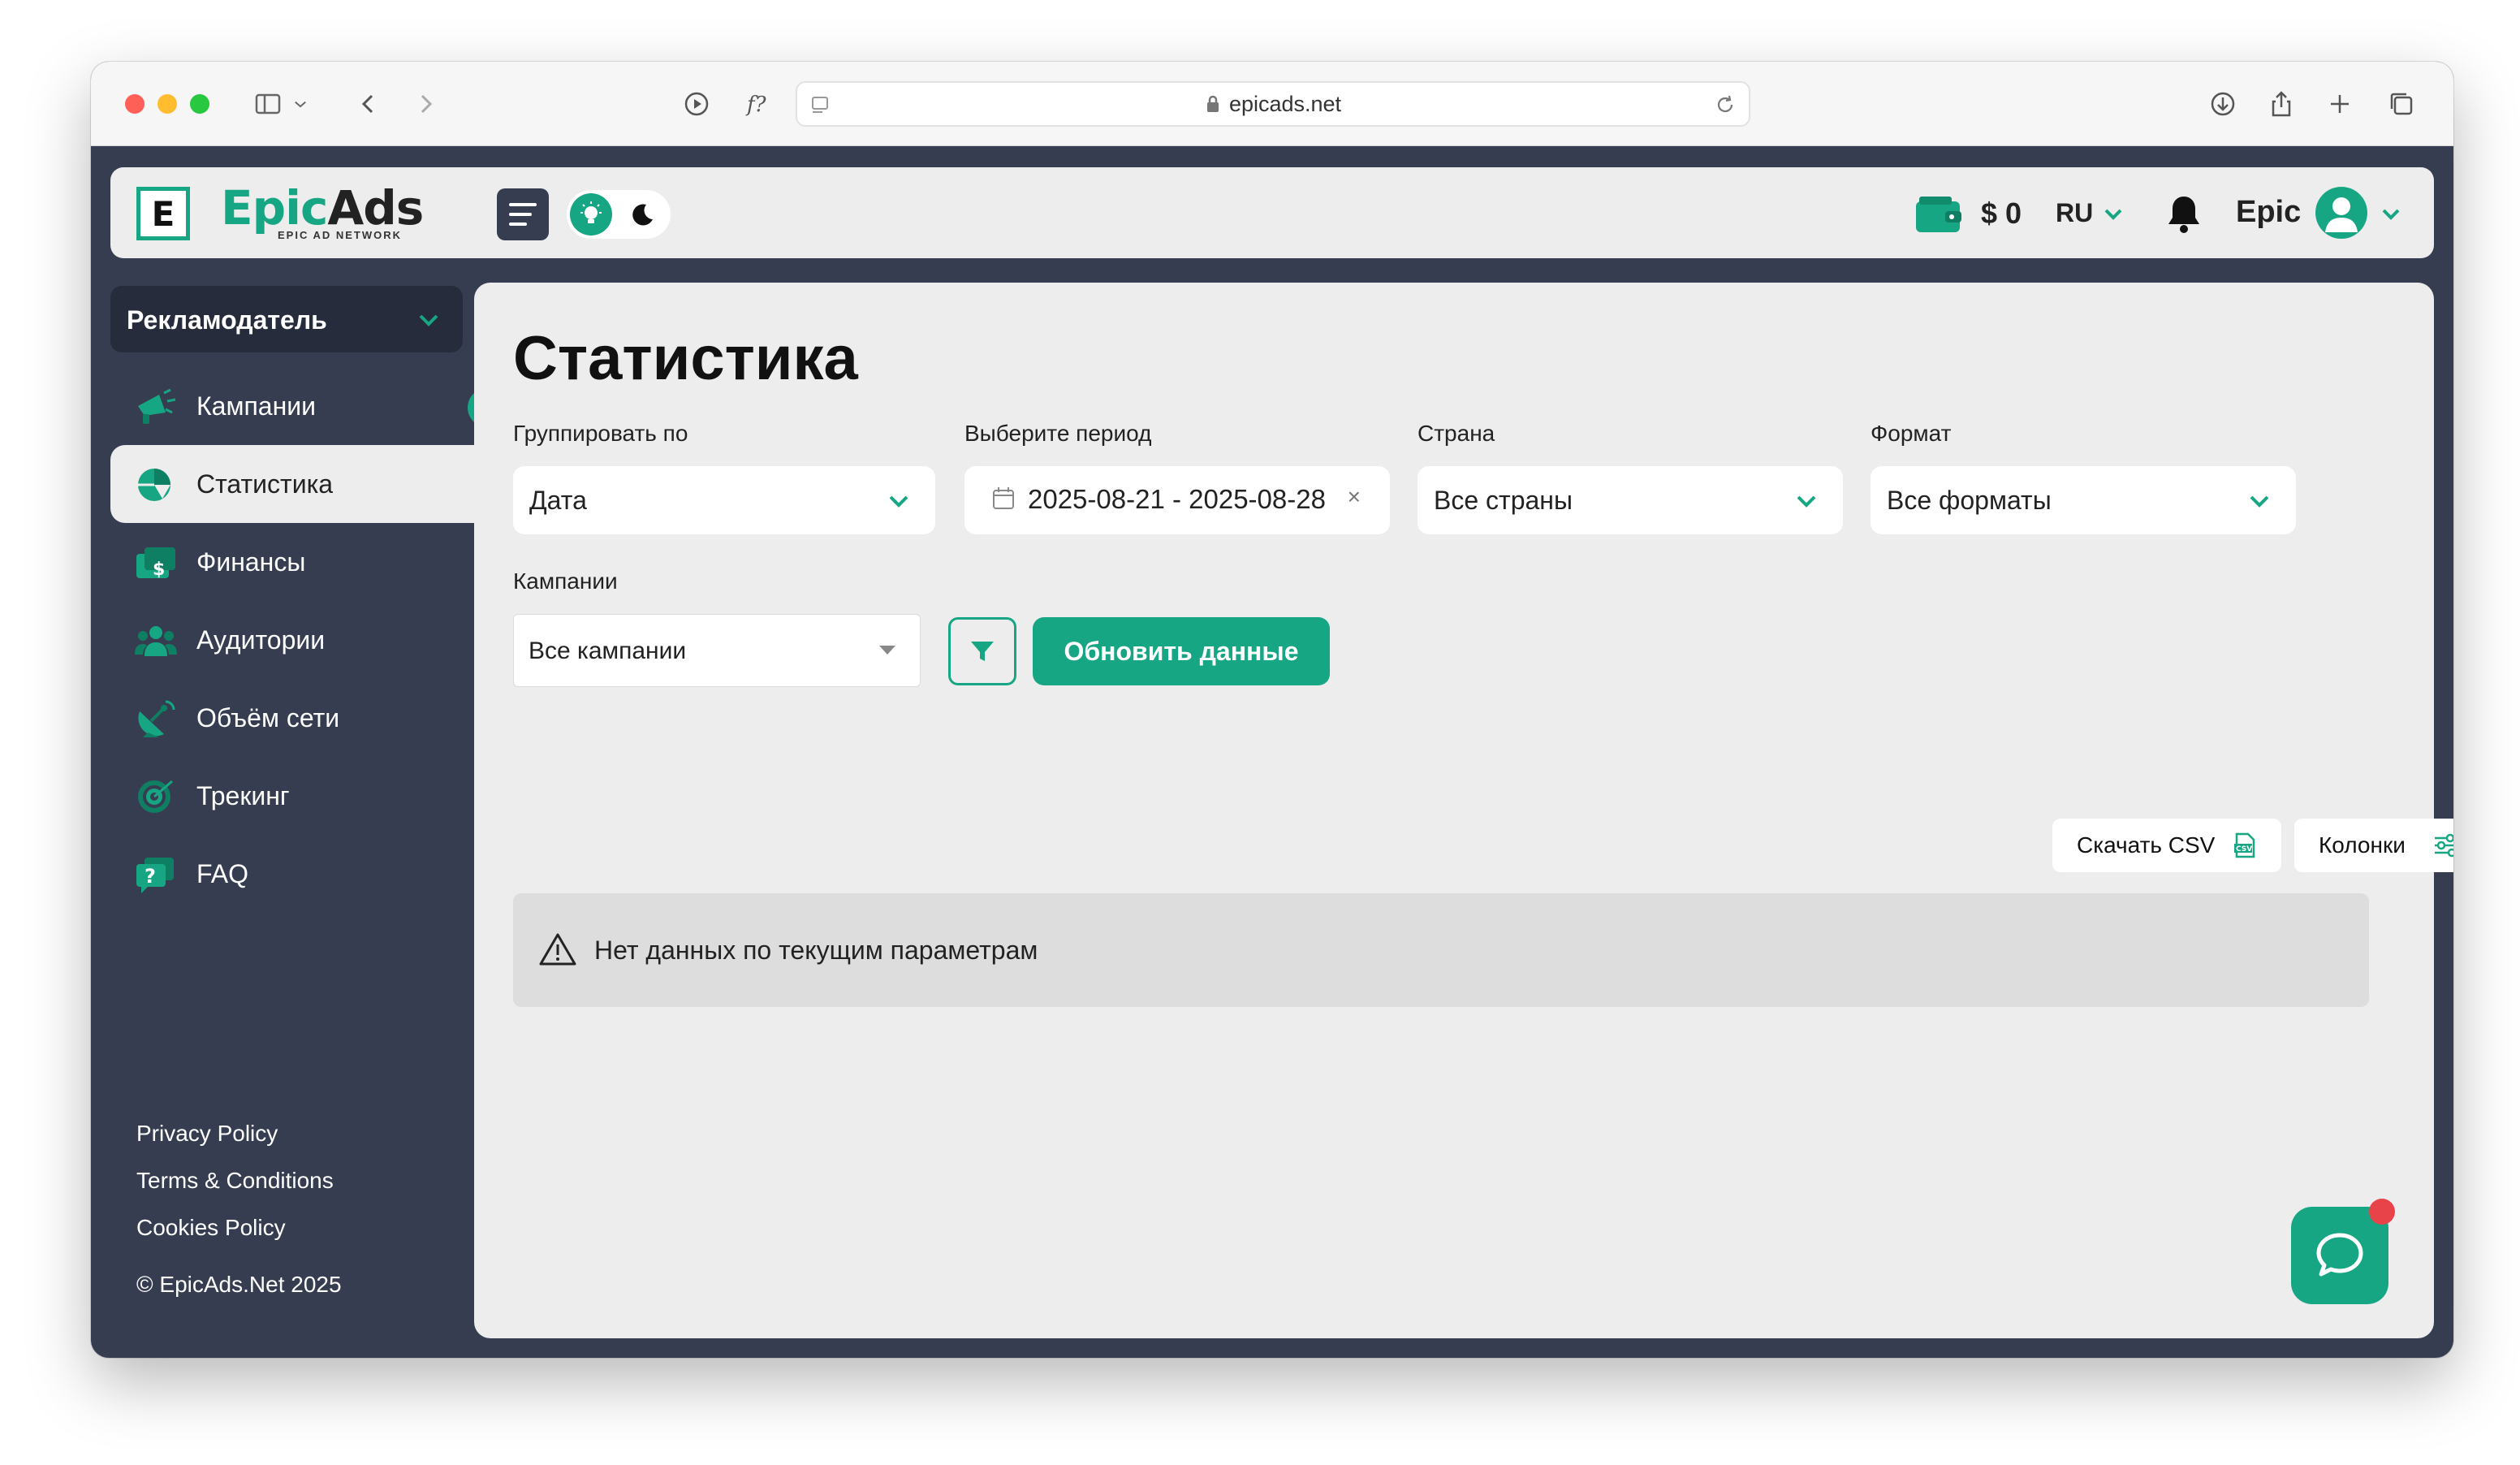 This screenshot has width=2520, height=1465. Describe the element at coordinates (157, 406) in the screenshot. I see `megaphone-icon` at that location.